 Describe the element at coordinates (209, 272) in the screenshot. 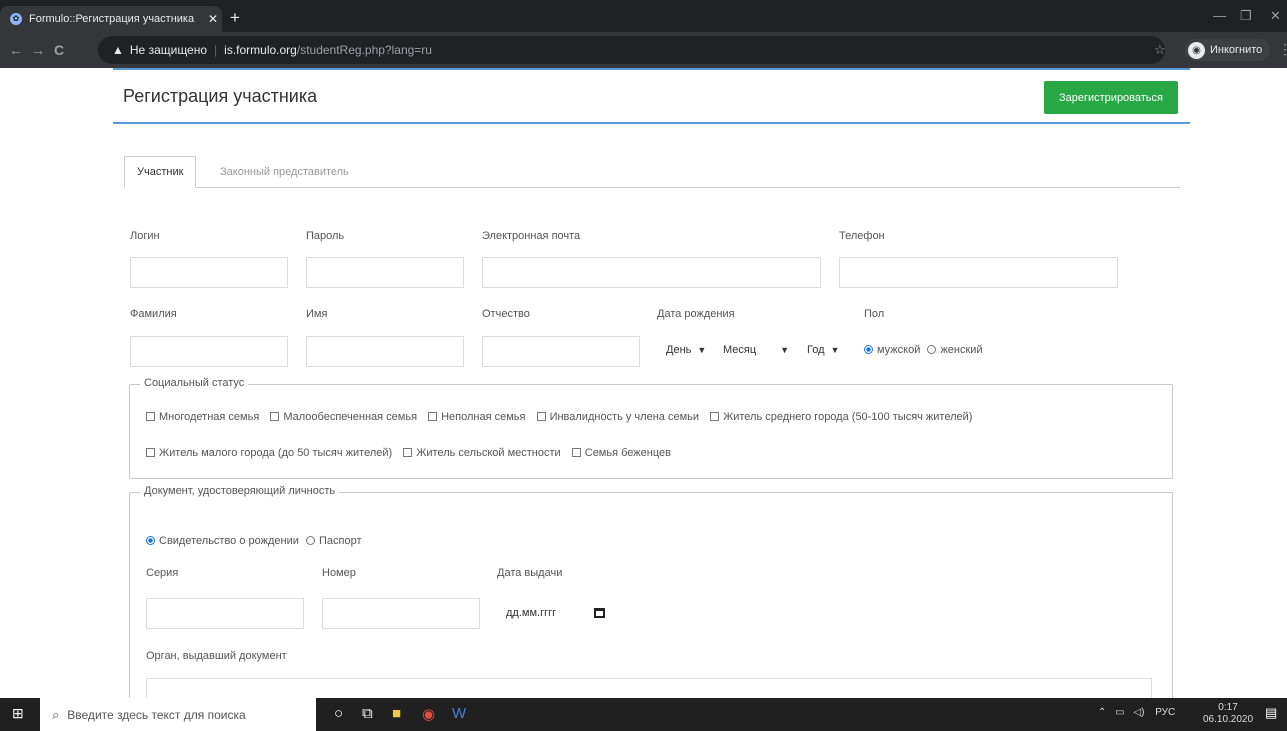

I see `login-input` at that location.